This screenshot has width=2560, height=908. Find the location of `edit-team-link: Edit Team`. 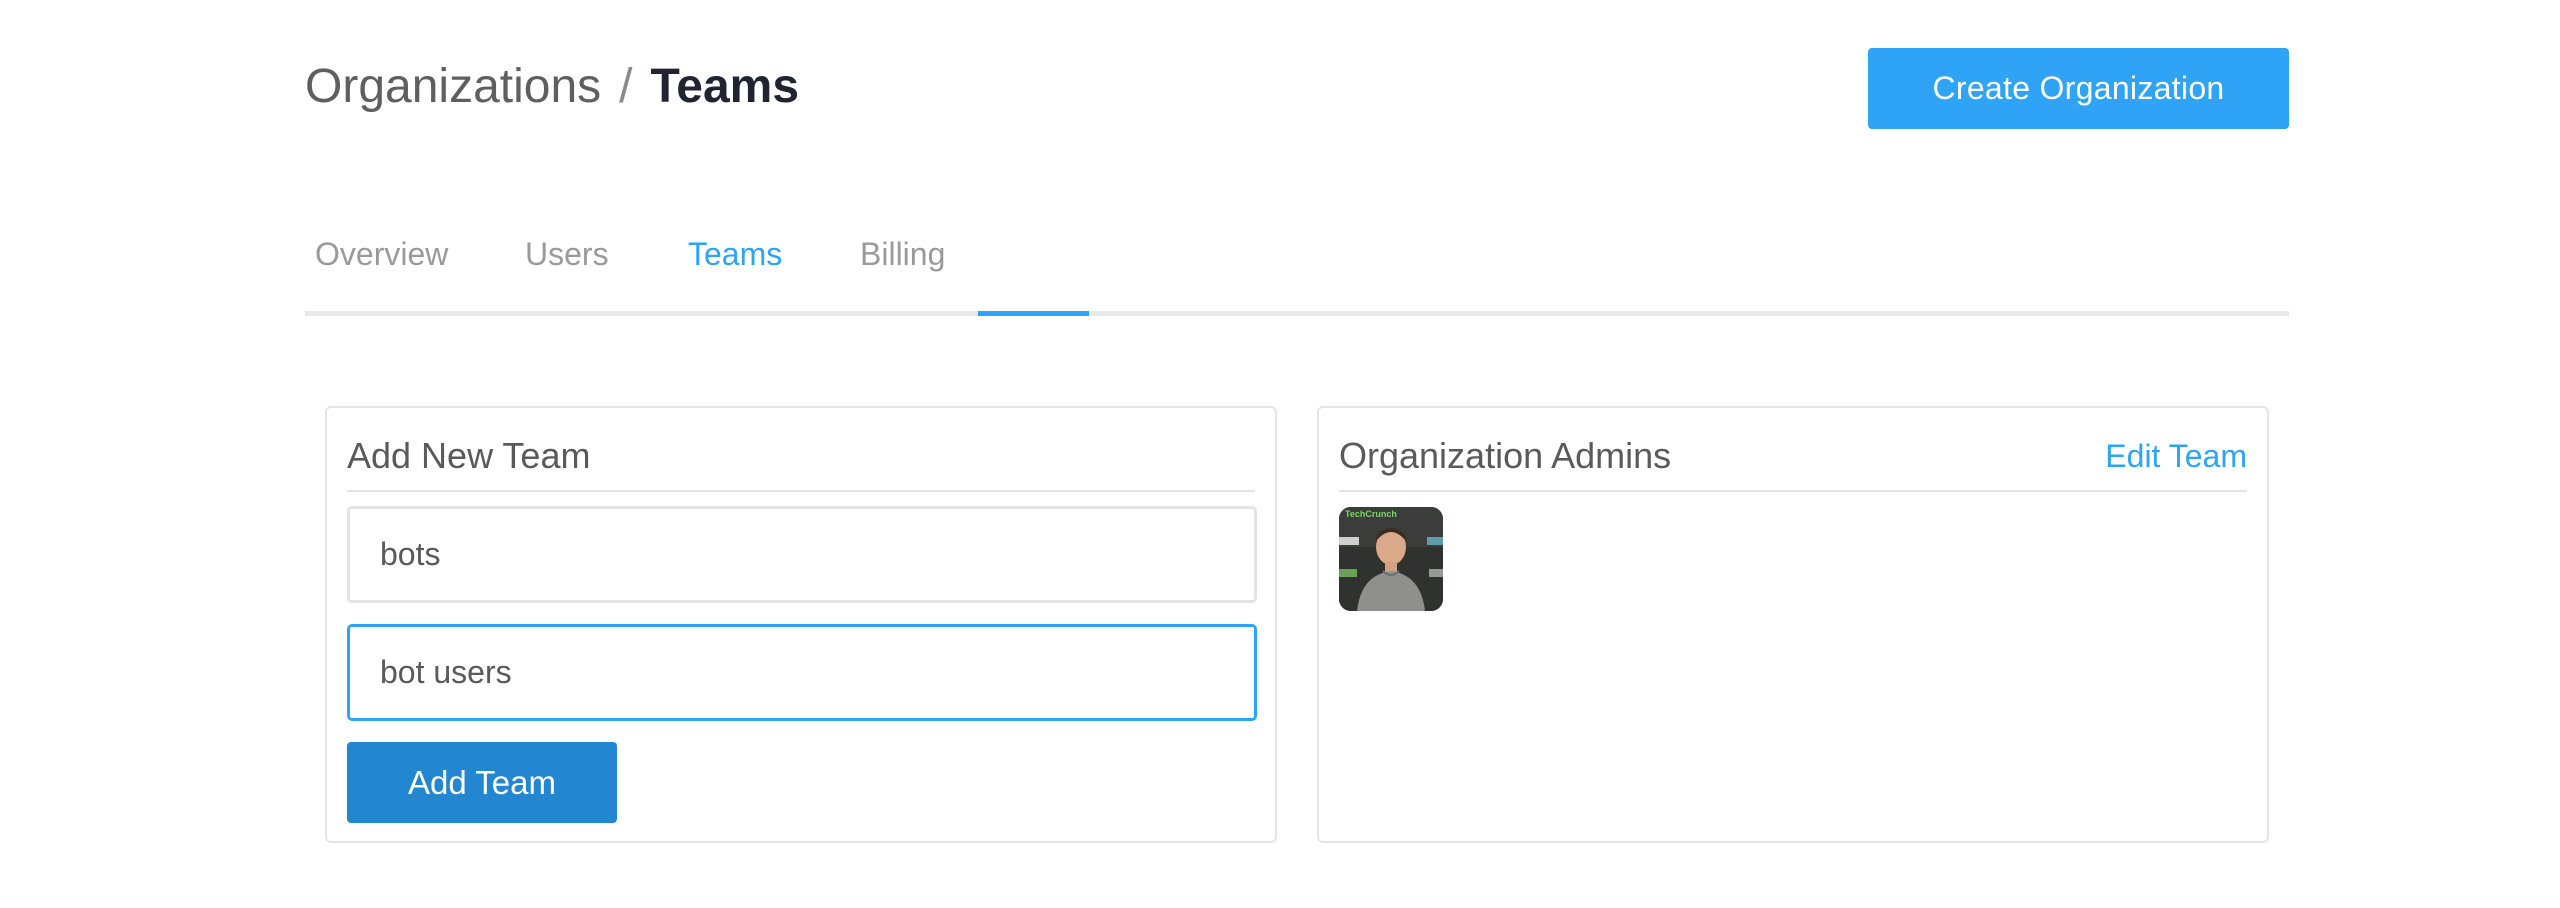

edit-team-link: Edit Team is located at coordinates (2176, 456).